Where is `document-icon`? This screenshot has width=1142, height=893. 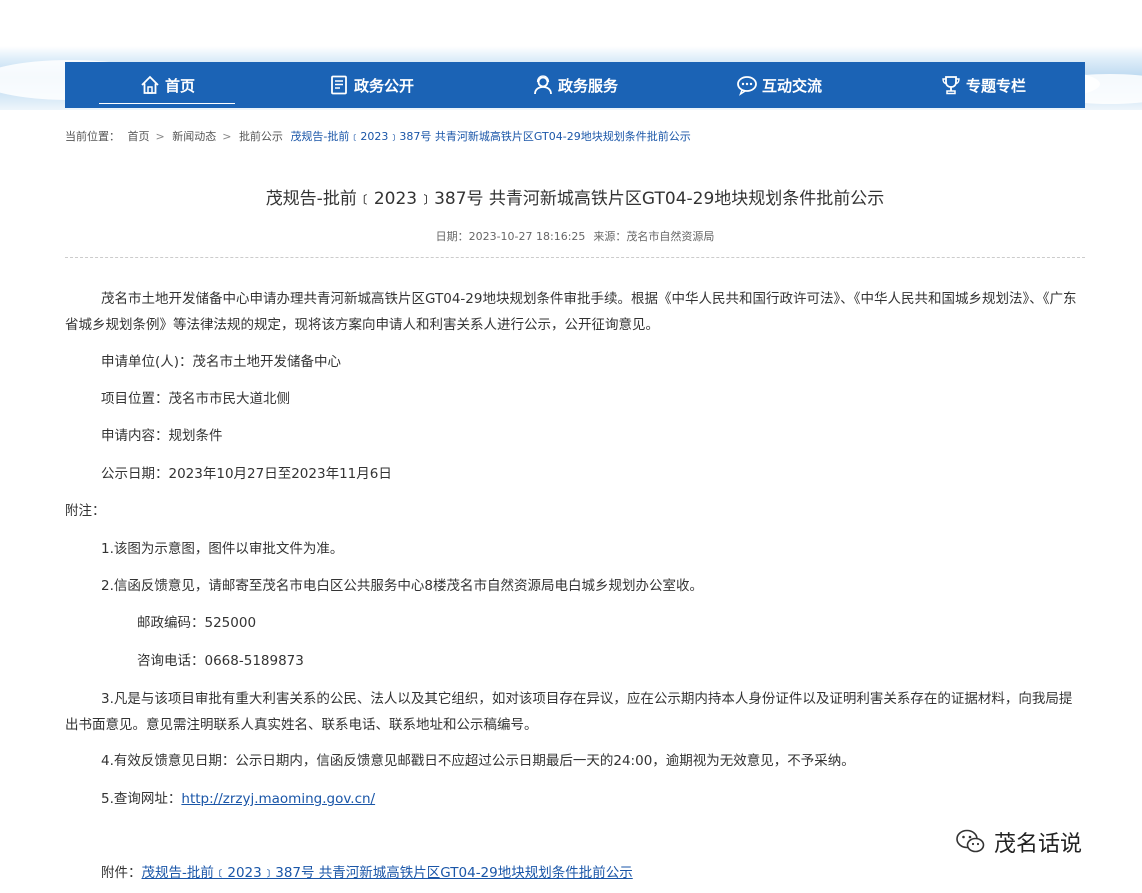
document-icon is located at coordinates (339, 85).